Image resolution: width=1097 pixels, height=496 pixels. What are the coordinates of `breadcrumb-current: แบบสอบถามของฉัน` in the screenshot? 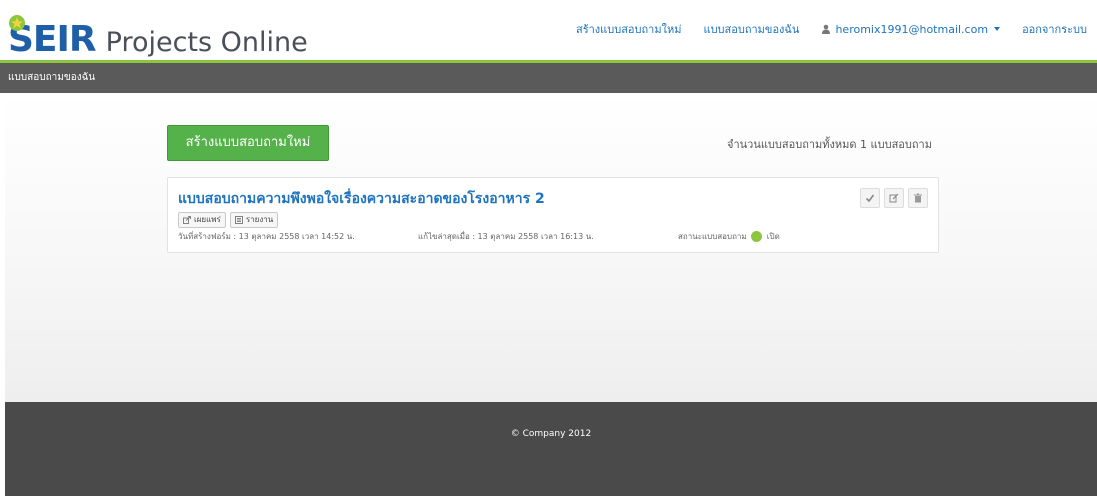 It's located at (52, 77).